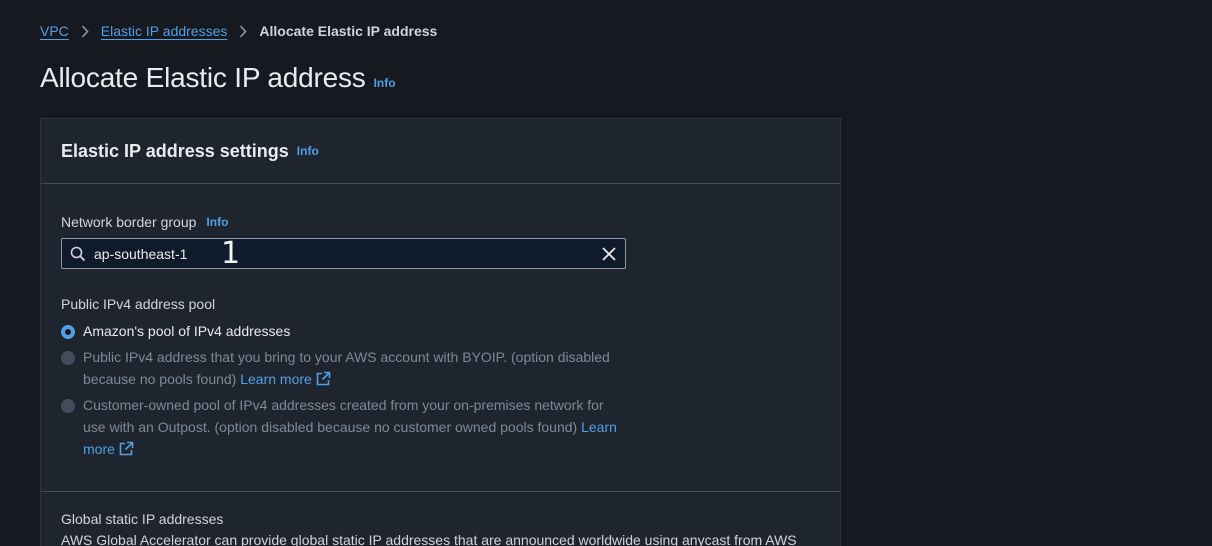  Describe the element at coordinates (203, 77) in the screenshot. I see `page-title: Allocate Elastic IP address` at that location.